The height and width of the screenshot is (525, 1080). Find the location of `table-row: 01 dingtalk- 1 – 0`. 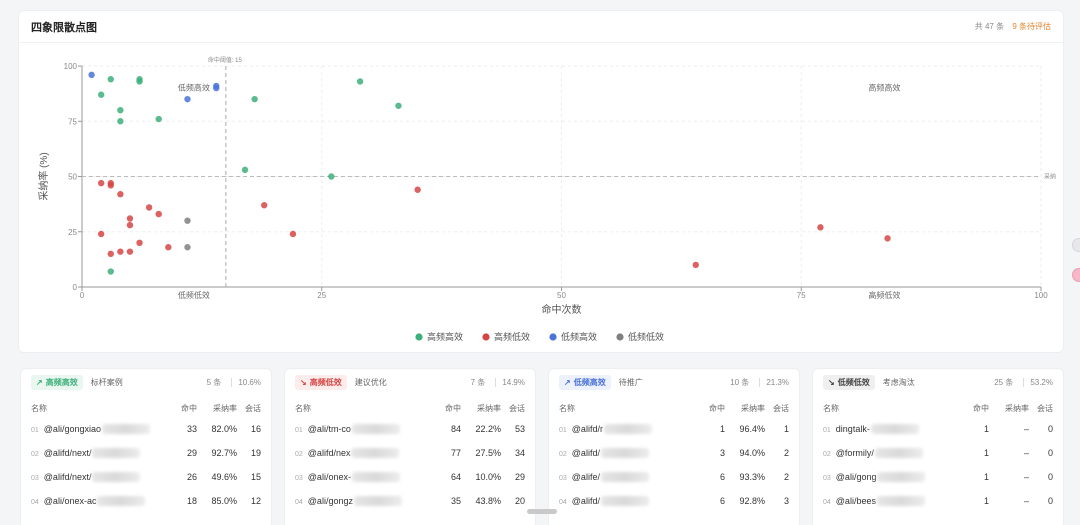

table-row: 01 dingtalk- 1 – 0 is located at coordinates (938, 429).